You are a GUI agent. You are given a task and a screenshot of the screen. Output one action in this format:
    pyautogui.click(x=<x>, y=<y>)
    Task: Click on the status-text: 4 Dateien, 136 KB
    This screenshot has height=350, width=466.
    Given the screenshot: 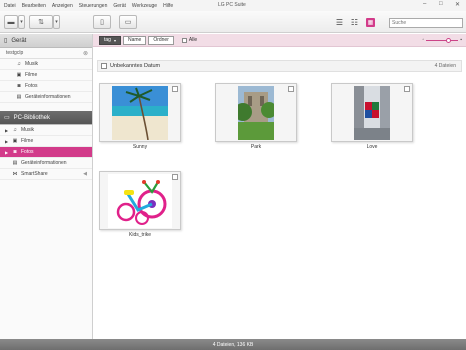 What is the action you would take?
    pyautogui.click(x=233, y=344)
    